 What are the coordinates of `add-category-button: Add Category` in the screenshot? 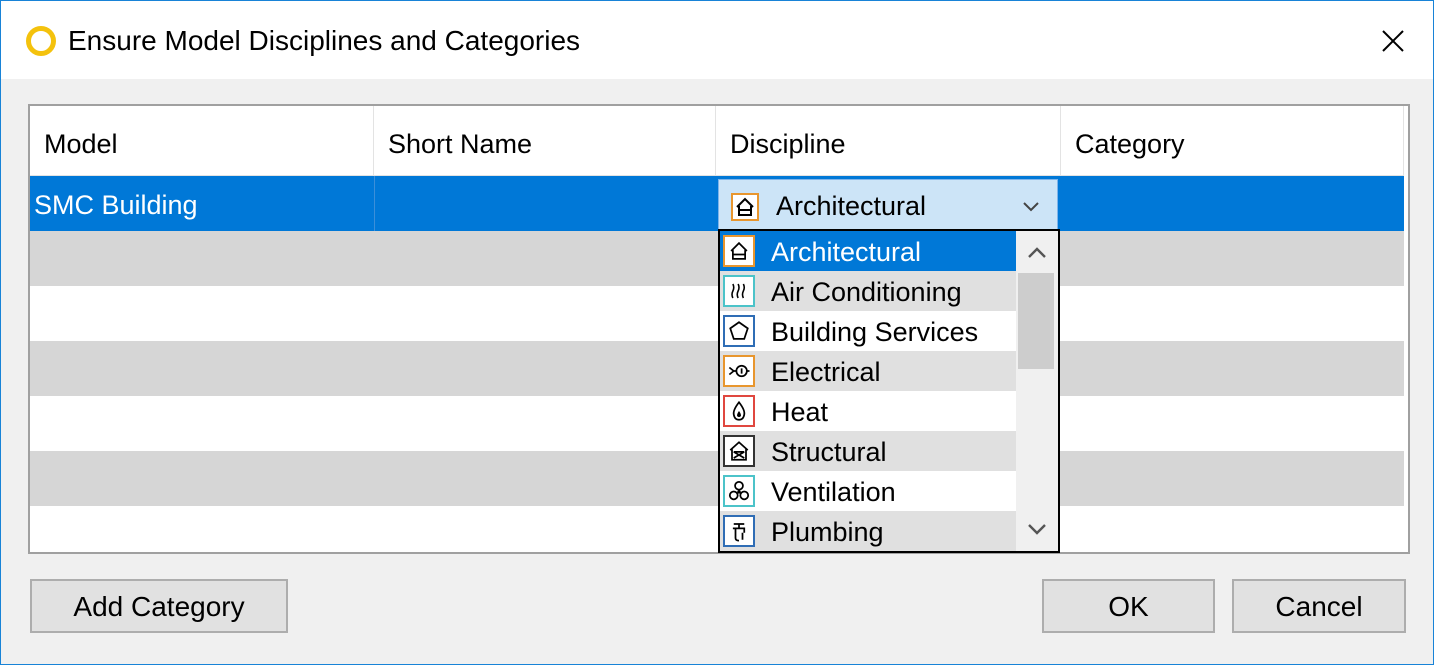 It's located at (159, 606).